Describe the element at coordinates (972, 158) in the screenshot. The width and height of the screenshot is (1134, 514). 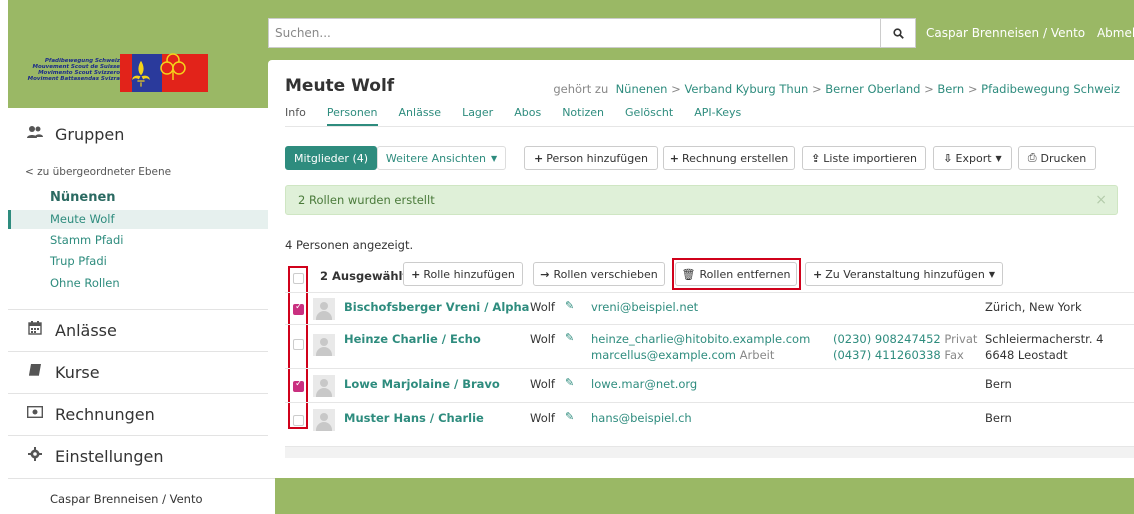
I see `export-dropdown: ⇩ Export ▼` at that location.